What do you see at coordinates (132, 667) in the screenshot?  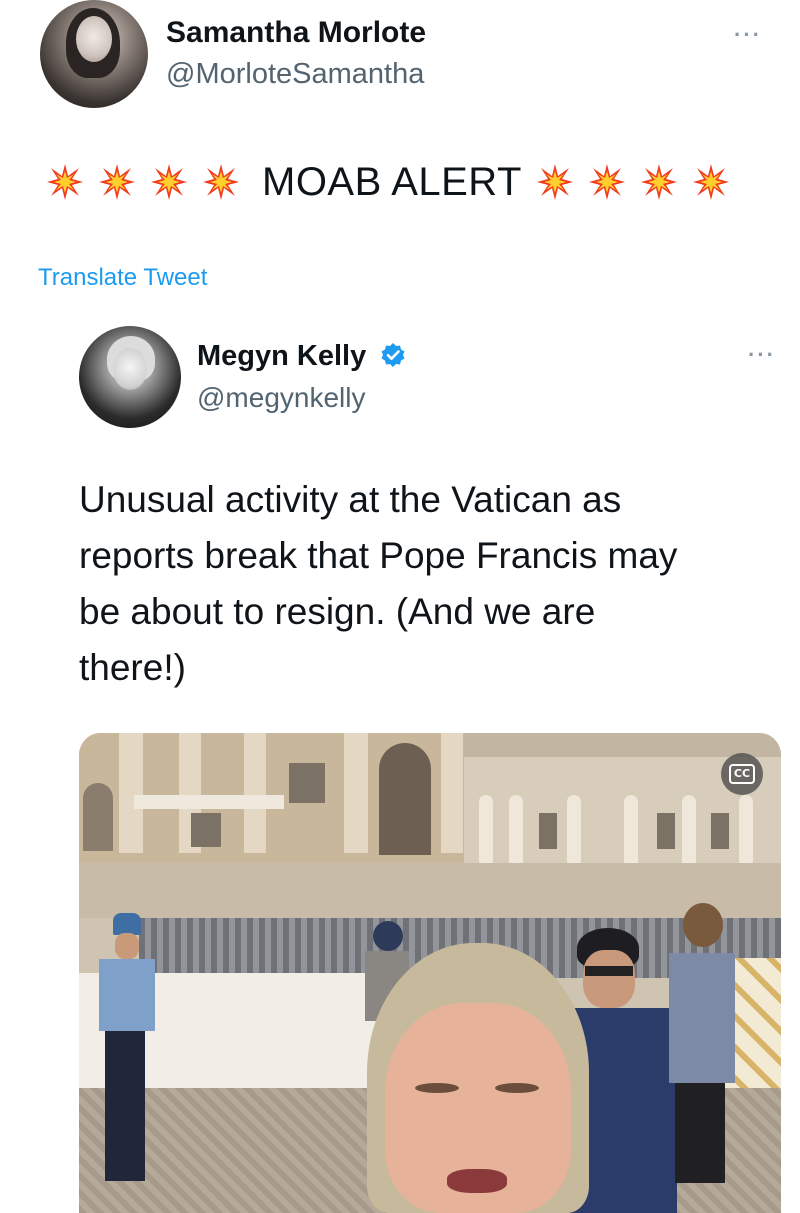 I see `quoted-text-line: there!)` at bounding box center [132, 667].